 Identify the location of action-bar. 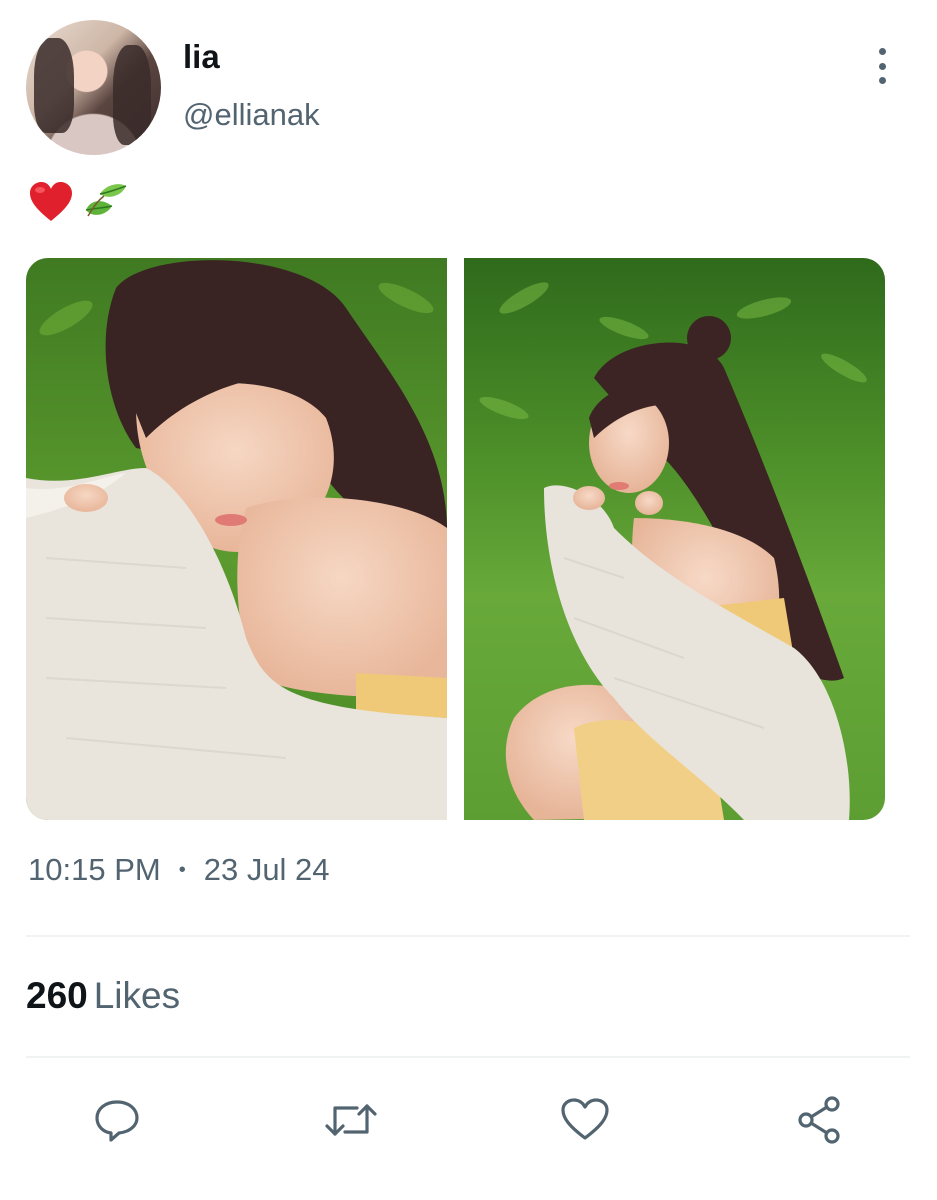
(468, 1120).